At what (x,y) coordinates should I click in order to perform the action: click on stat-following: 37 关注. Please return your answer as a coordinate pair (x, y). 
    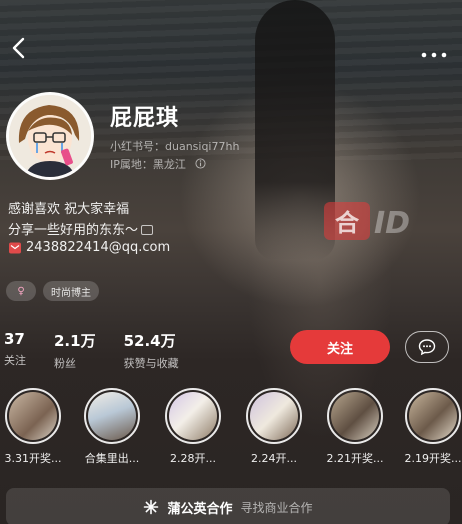
    Looking at the image, I should click on (15, 350).